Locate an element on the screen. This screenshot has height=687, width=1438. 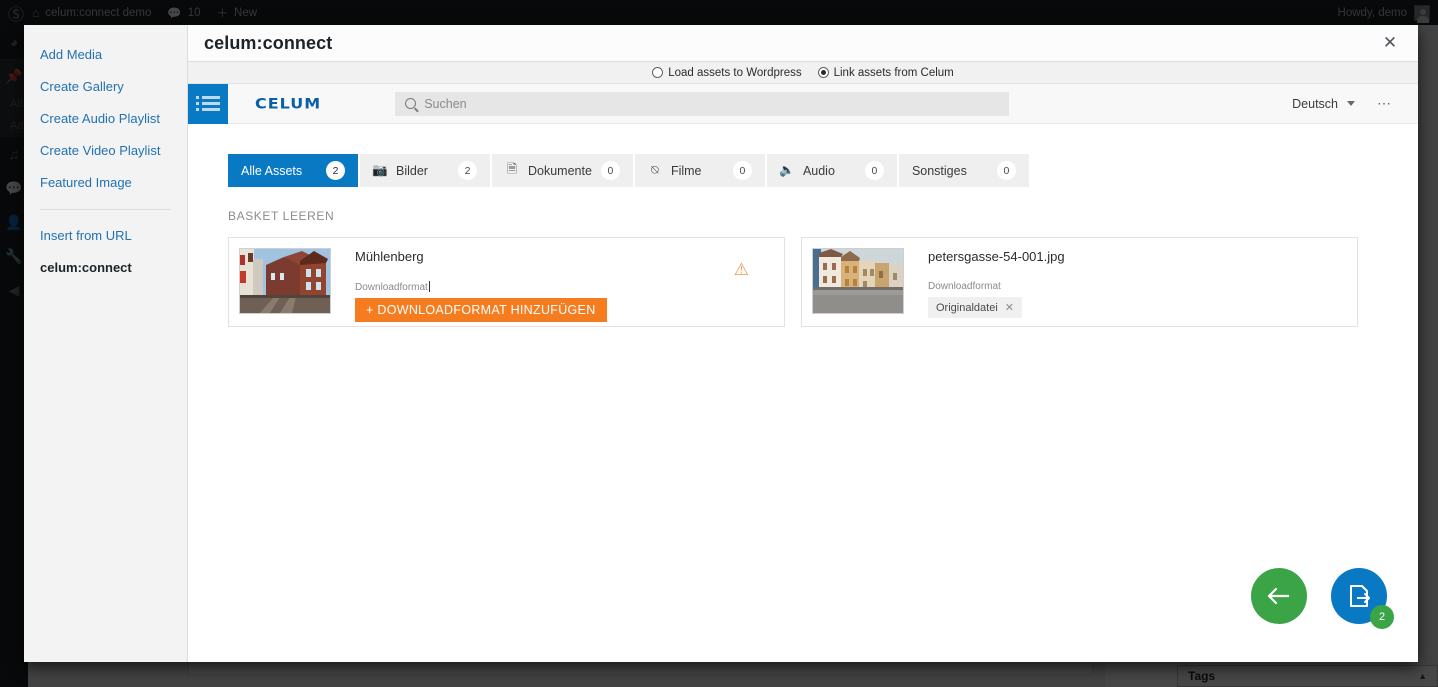
tab-label: Filme is located at coordinates (686, 170).